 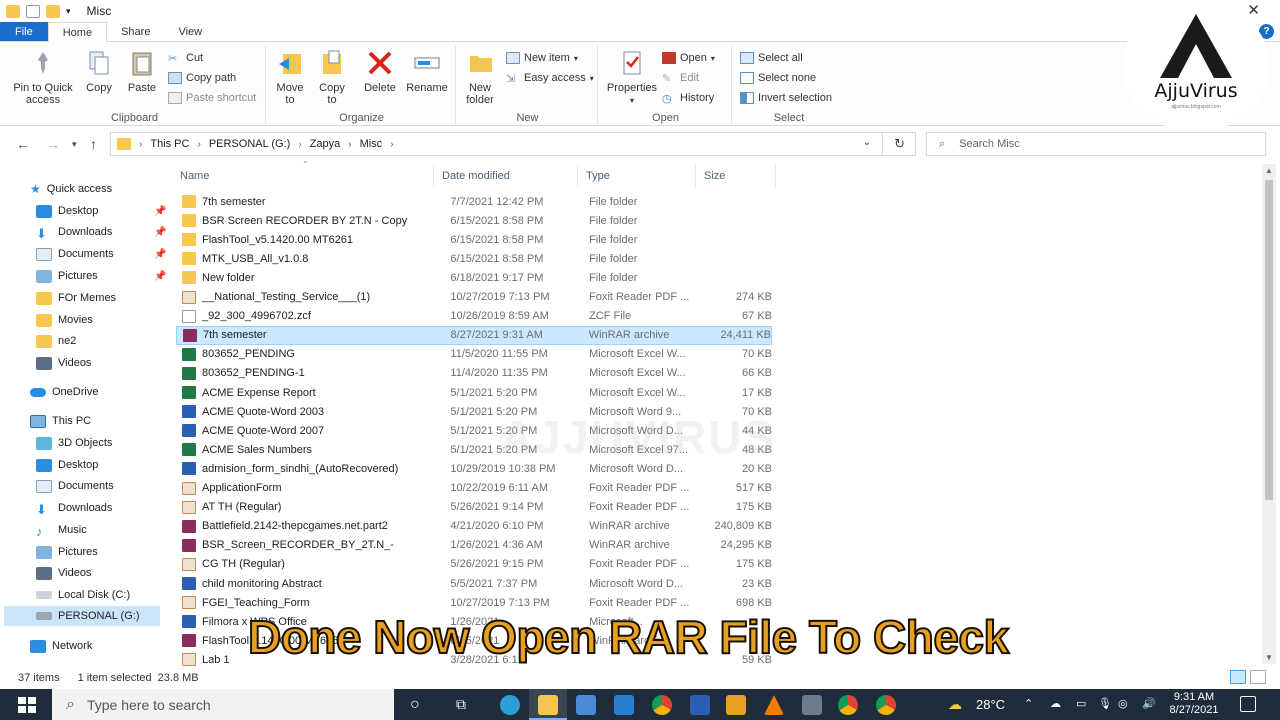 I want to click on volume-icon: 🔊, so click(x=1149, y=704).